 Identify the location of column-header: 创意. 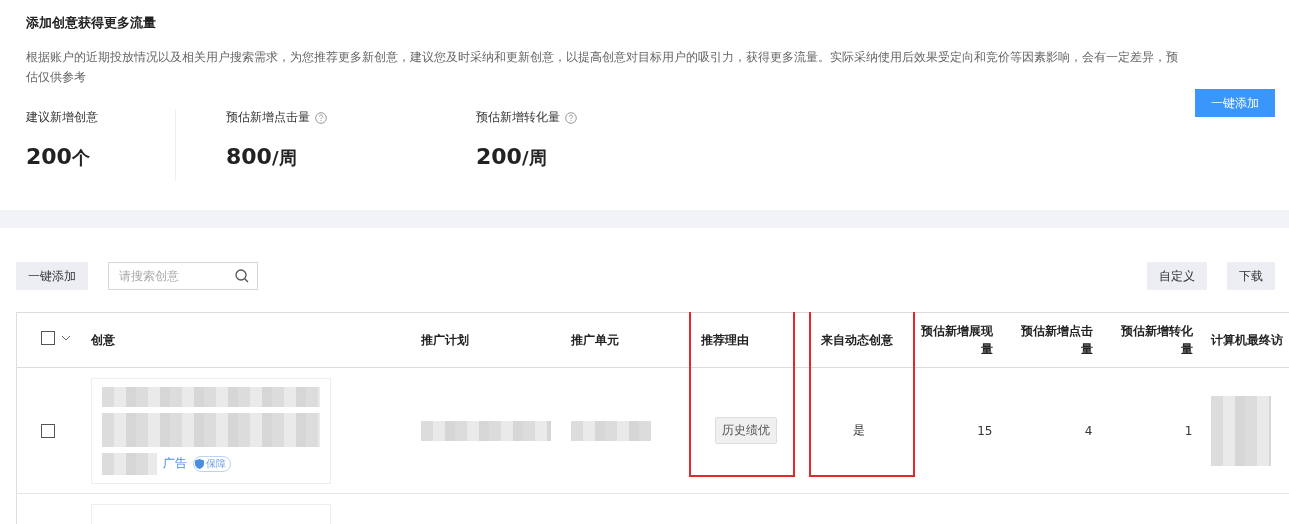
(102, 340).